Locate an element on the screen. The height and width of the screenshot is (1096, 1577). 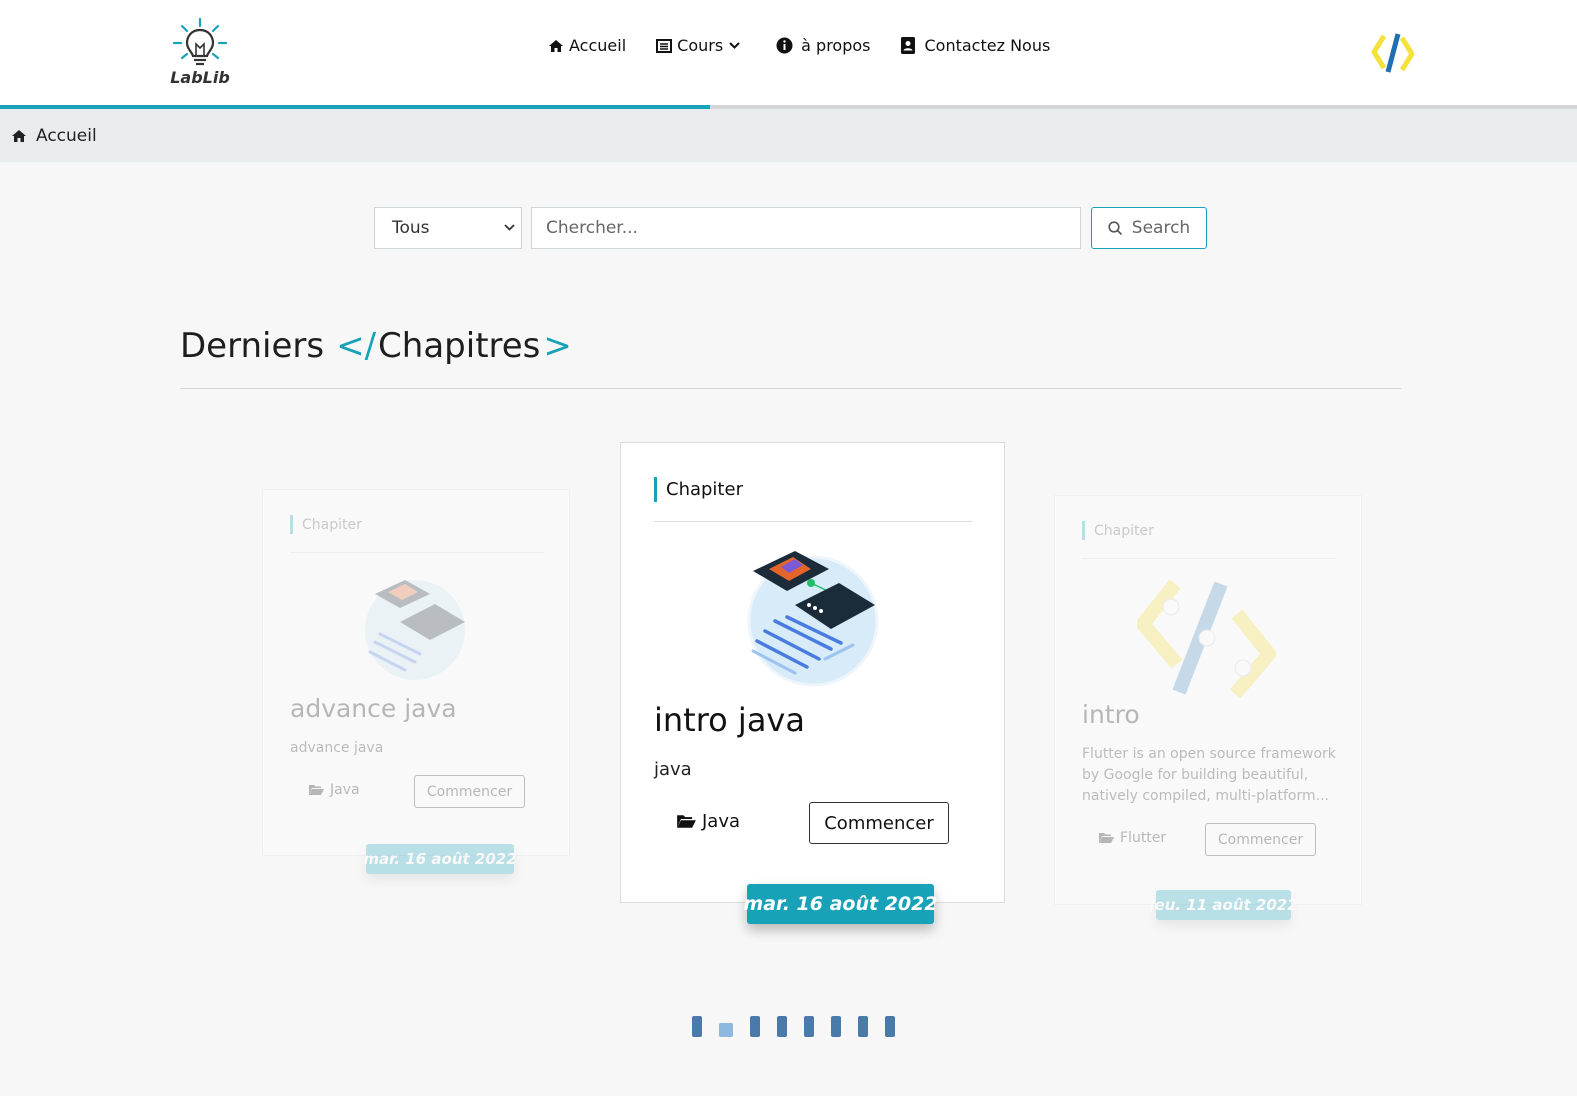
nav-item-accueil: Accueil is located at coordinates (587, 45).